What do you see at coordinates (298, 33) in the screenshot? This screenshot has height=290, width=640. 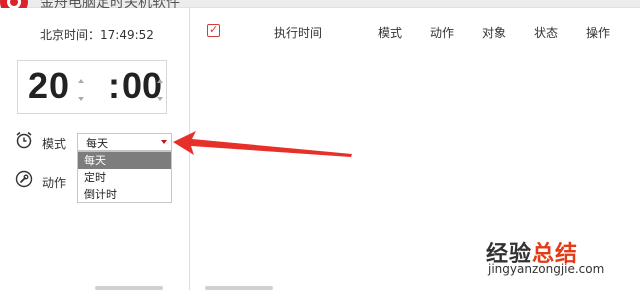 I see `column-header-exec-time: 执行时间` at bounding box center [298, 33].